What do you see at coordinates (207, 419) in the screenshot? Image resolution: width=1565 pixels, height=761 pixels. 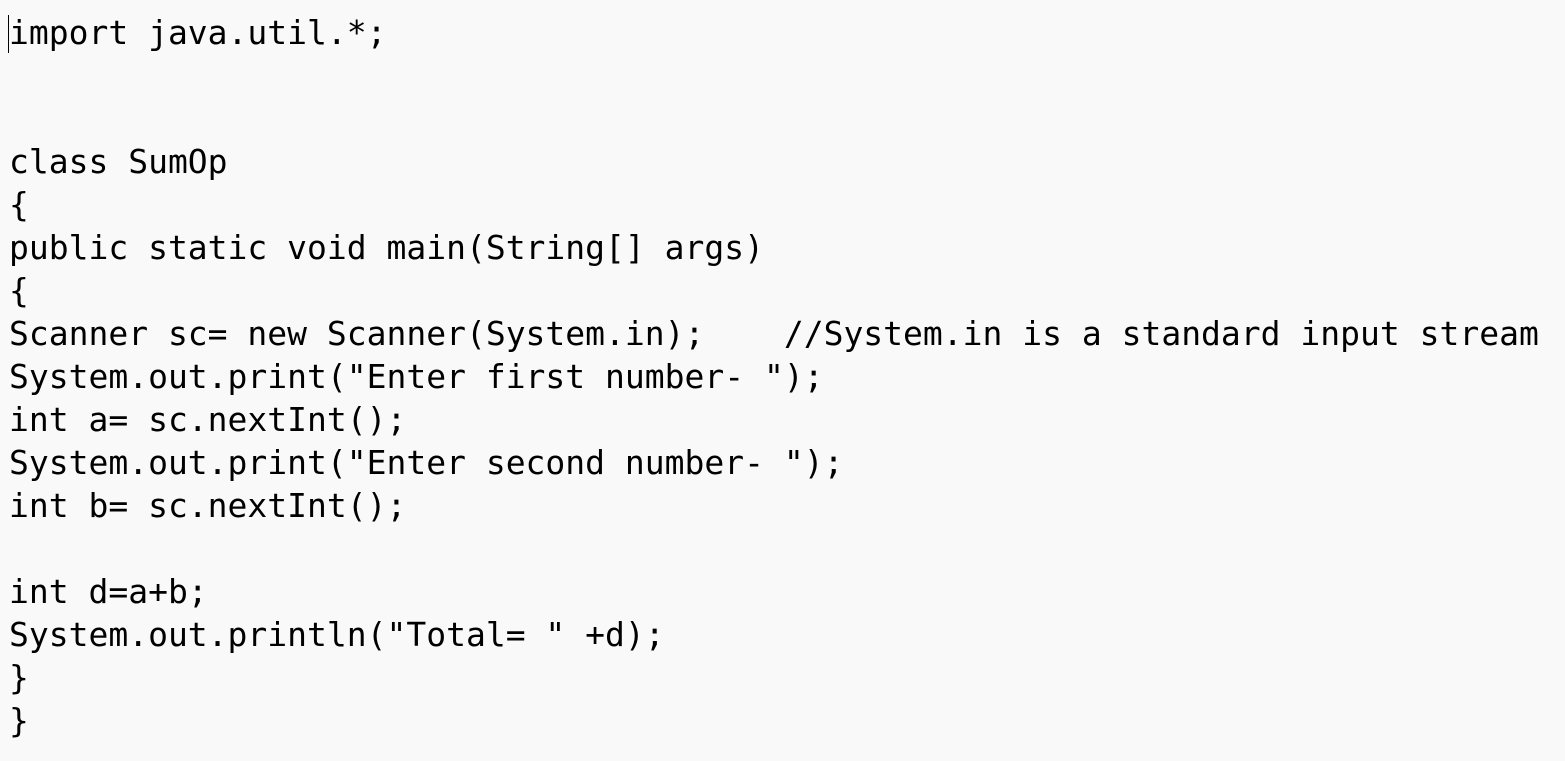 I see `code-line: int a= sc.nextInt();` at bounding box center [207, 419].